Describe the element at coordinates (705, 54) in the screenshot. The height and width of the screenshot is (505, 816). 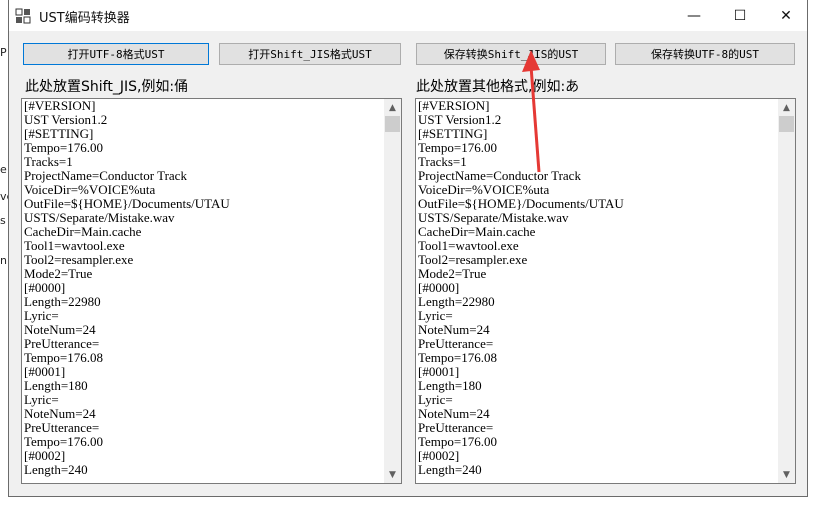
I see `save-utf8-button: 保存转换UTF-8的UST` at that location.